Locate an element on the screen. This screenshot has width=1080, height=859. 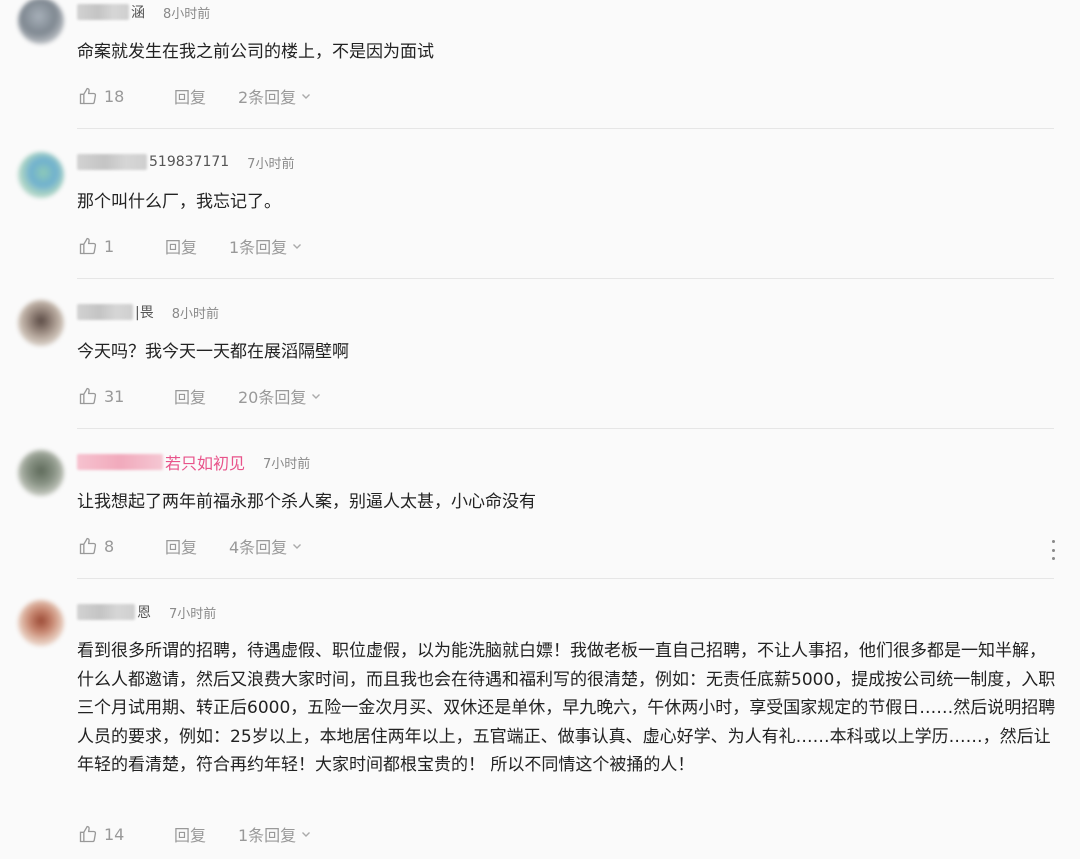
comment-text: 那个叫什么厂，我忘记了。 is located at coordinates (179, 202).